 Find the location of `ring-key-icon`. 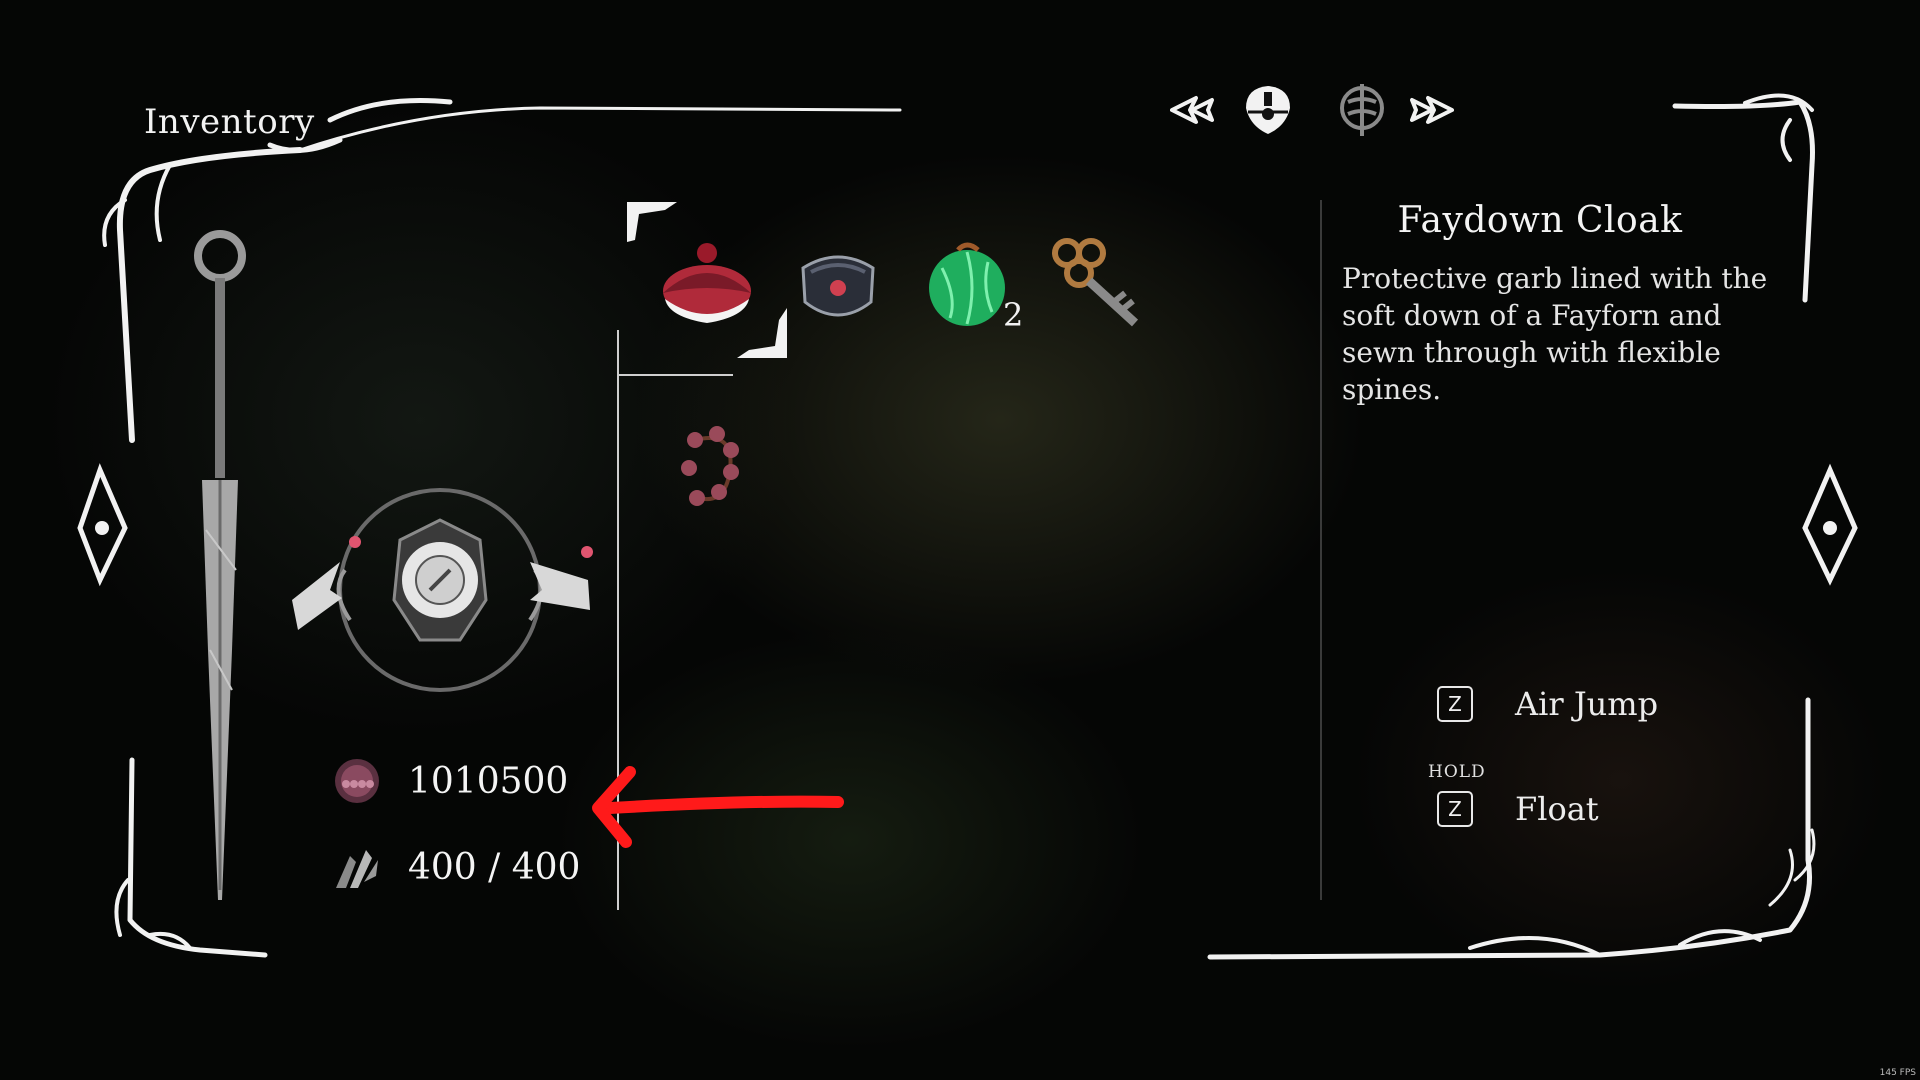

ring-key-icon is located at coordinates (1095, 282).